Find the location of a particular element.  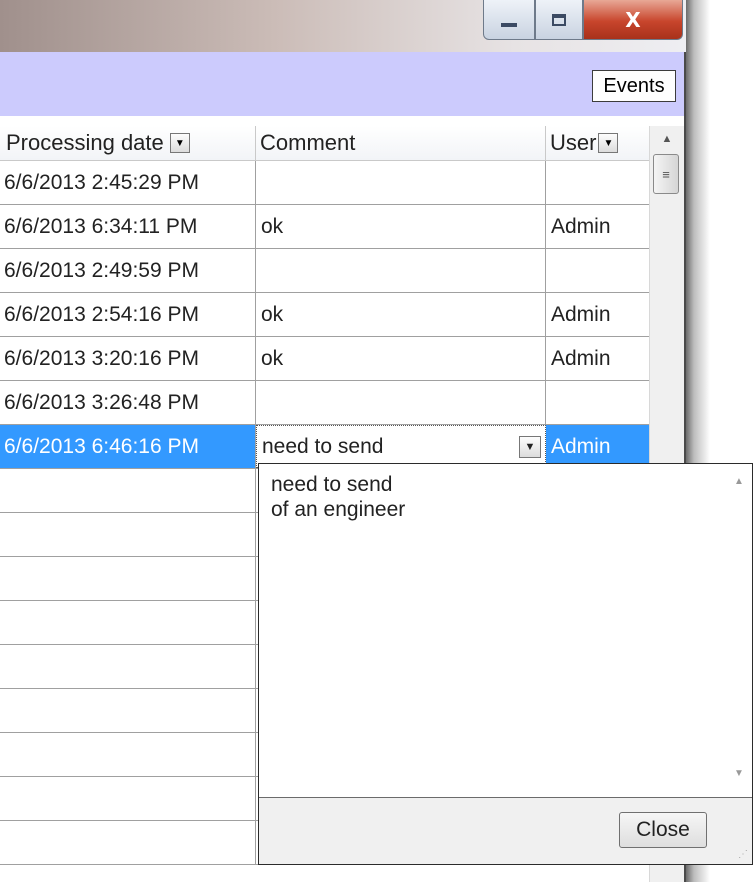

resize-grip-icon: ⋰ is located at coordinates (743, 854).